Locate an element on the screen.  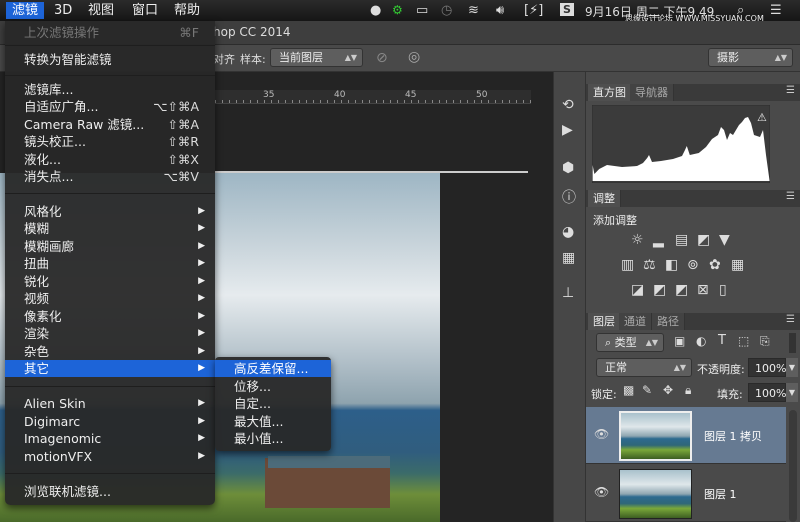
battery-icon: [⚡] is located at coordinates (533, 10).